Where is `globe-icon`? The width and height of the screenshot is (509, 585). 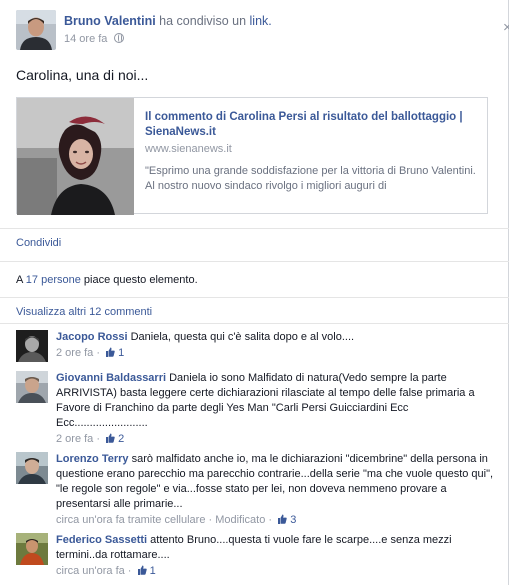
globe-icon is located at coordinates (119, 38).